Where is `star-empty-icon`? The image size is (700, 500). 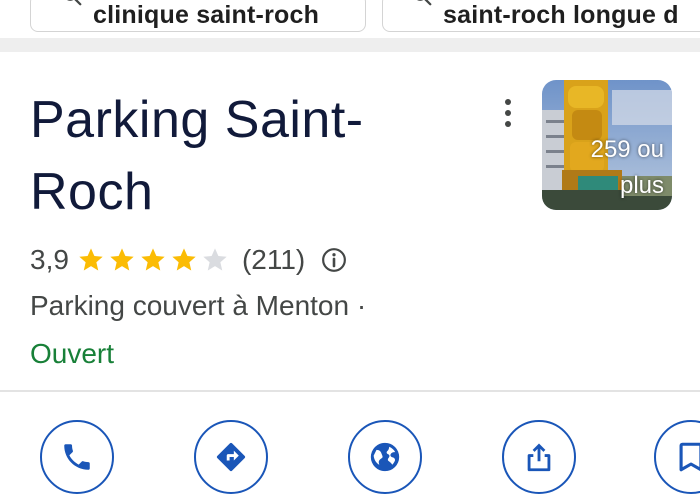
star-empty-icon is located at coordinates (215, 259).